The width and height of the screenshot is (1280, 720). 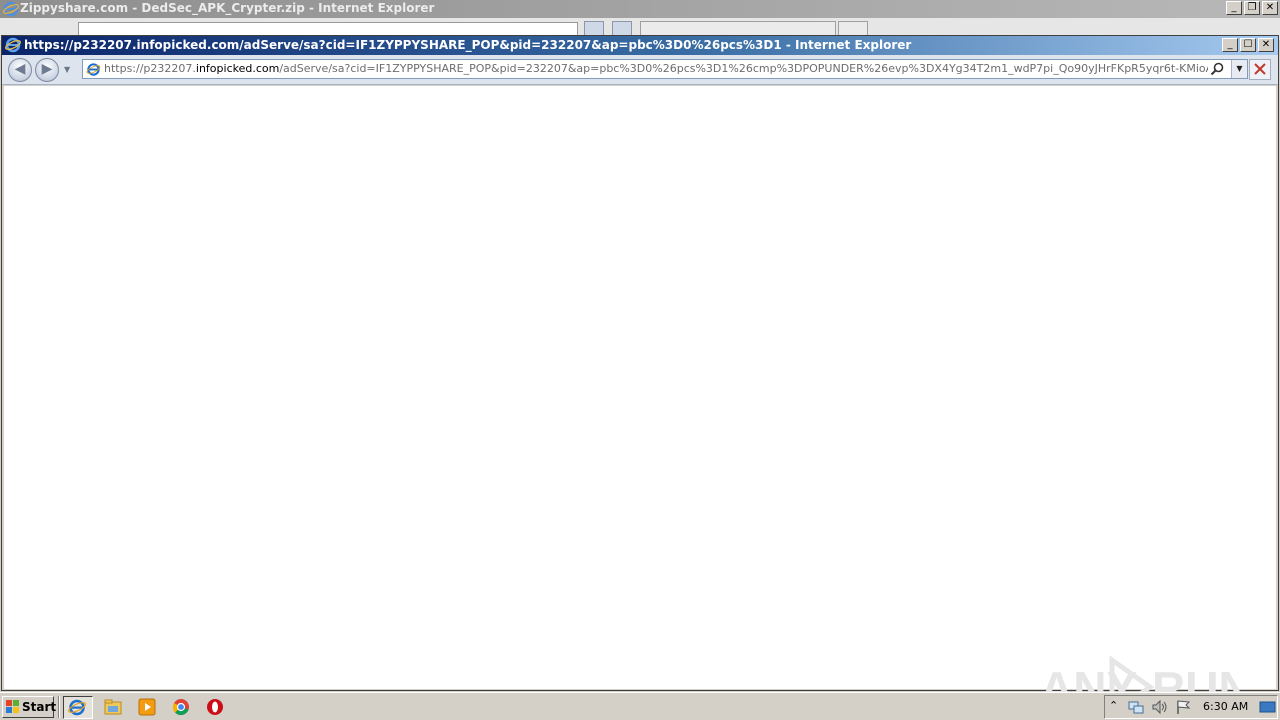 What do you see at coordinates (1160, 707) in the screenshot?
I see `volume-icon` at bounding box center [1160, 707].